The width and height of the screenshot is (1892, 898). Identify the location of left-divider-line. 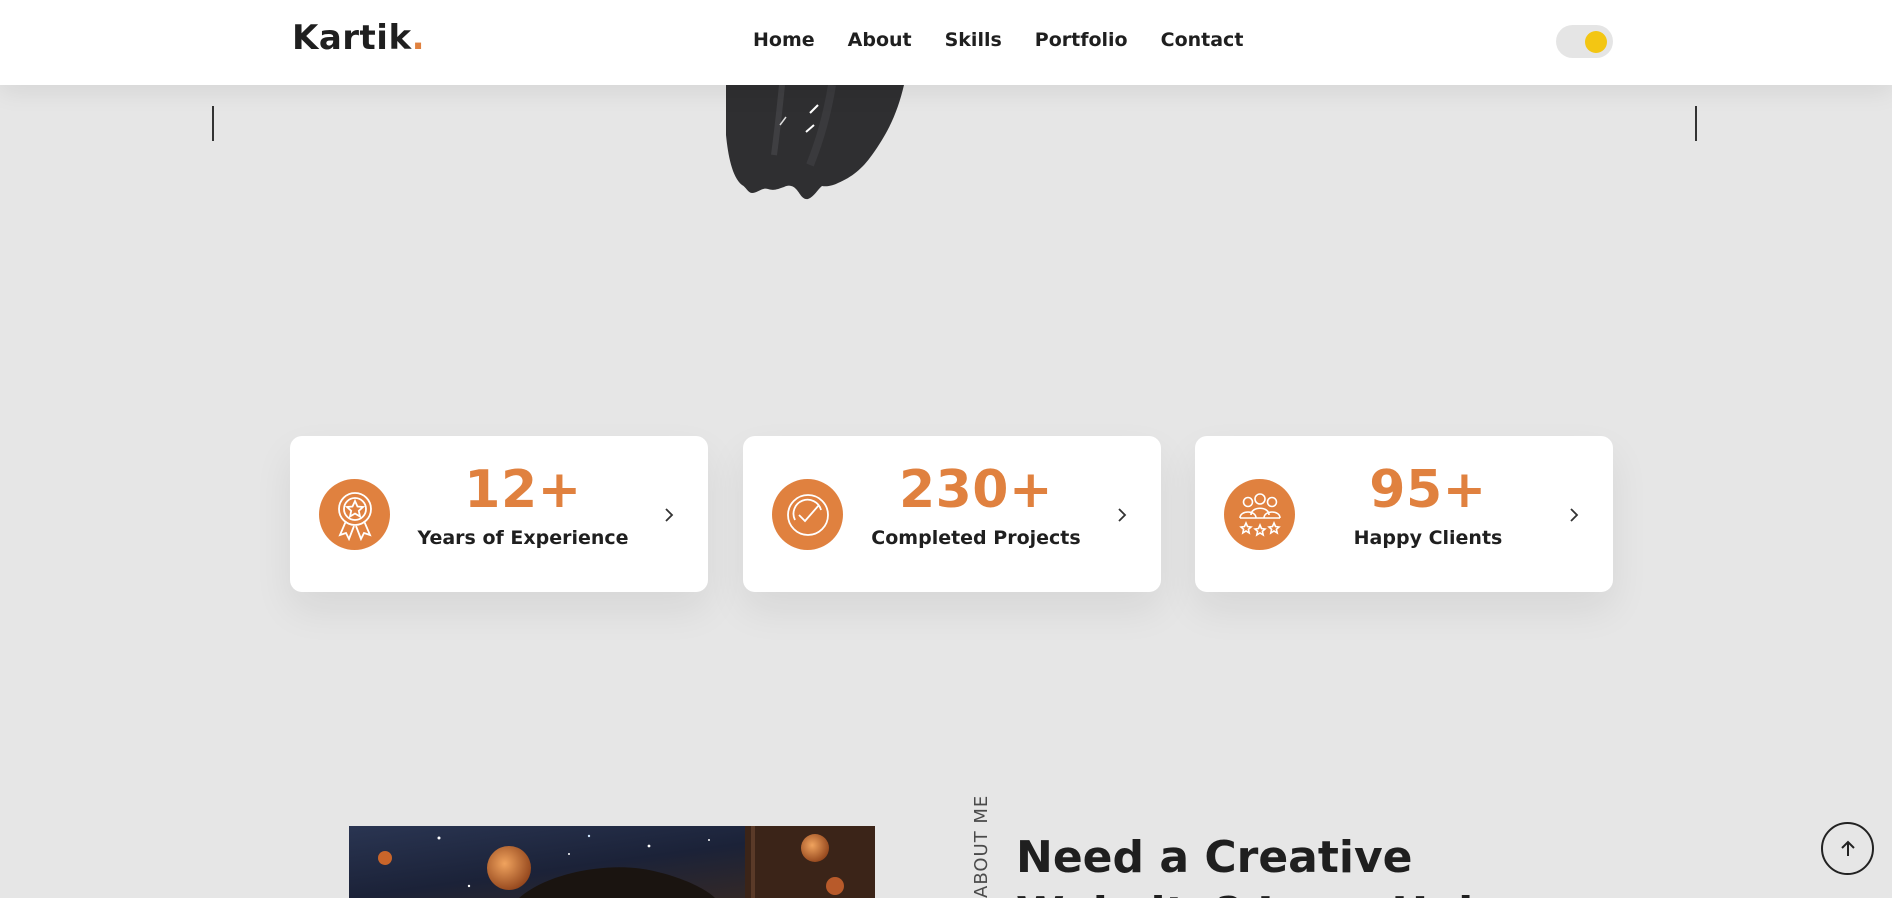
(213, 123).